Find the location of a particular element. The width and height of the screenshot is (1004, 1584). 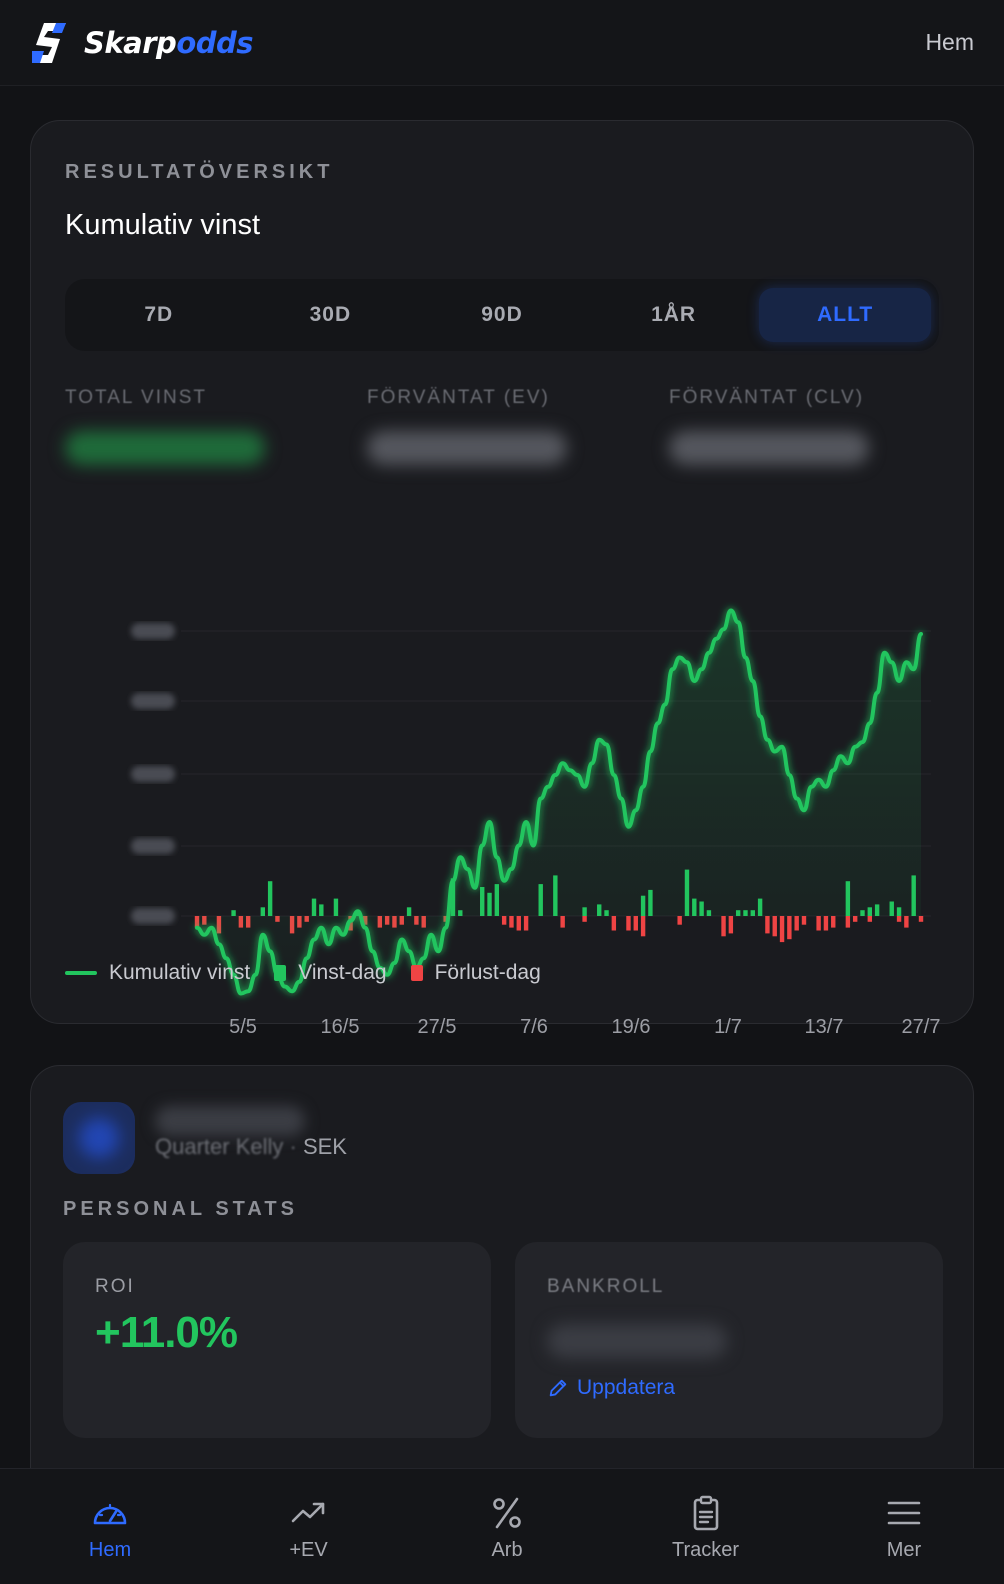

brand-logo-icon is located at coordinates (49, 42).